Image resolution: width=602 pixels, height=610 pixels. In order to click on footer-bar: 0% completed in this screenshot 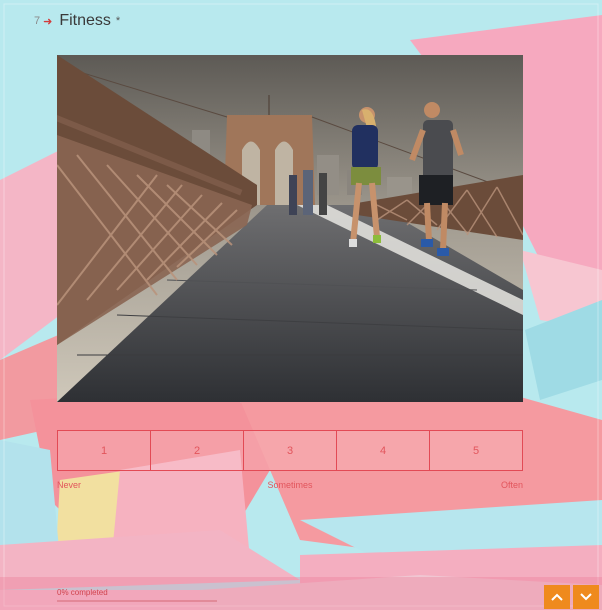, I will do `click(301, 593)`.